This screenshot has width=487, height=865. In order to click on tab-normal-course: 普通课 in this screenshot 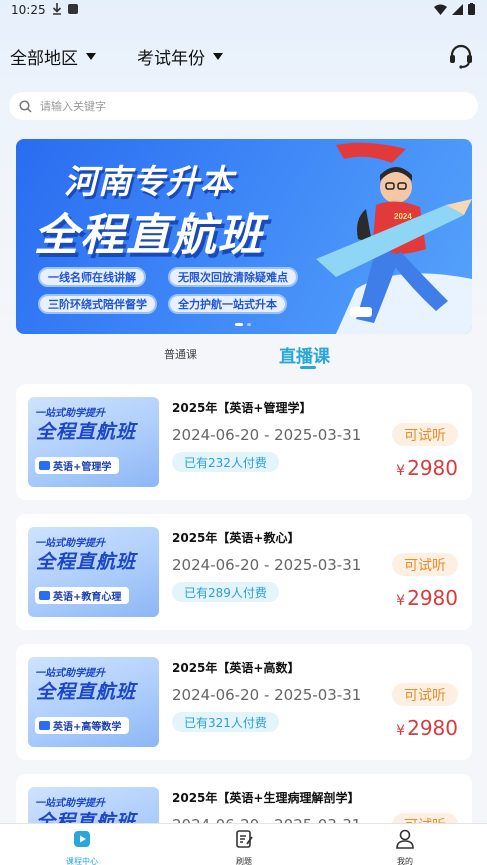, I will do `click(180, 354)`.